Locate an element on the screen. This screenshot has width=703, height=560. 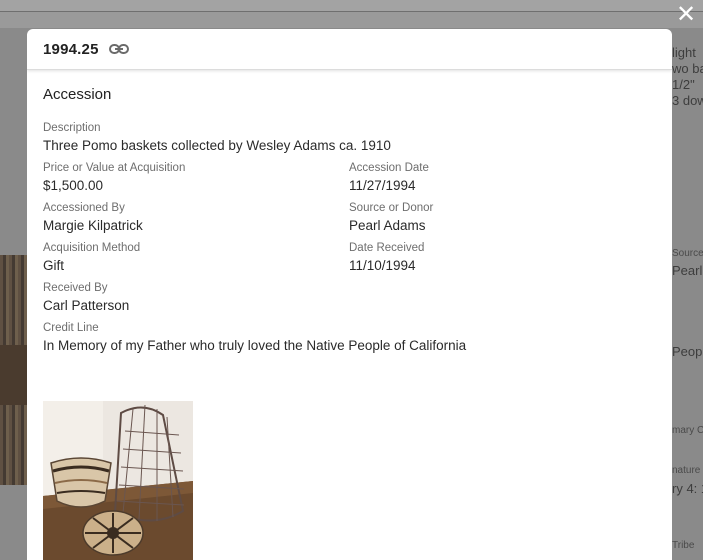
field-received-by: Received By Carl Patterson is located at coordinates (86, 298).